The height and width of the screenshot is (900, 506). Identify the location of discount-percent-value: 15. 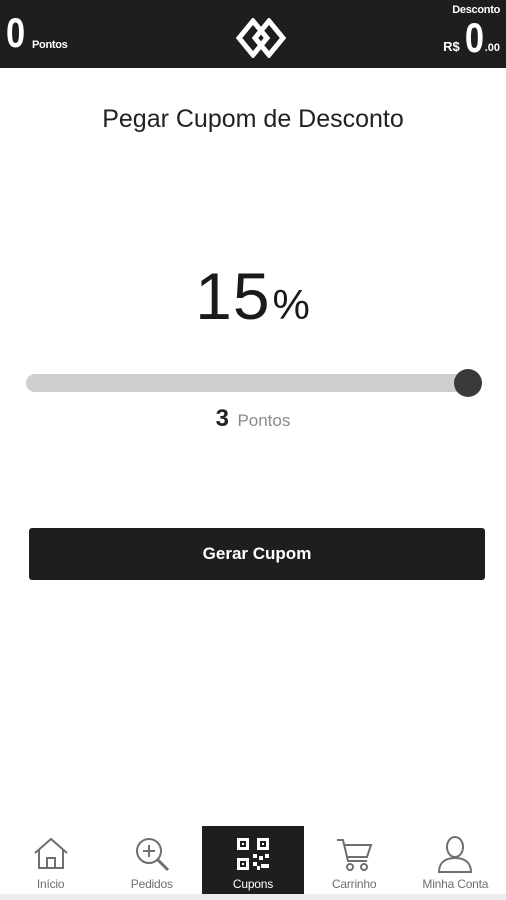
(233, 296).